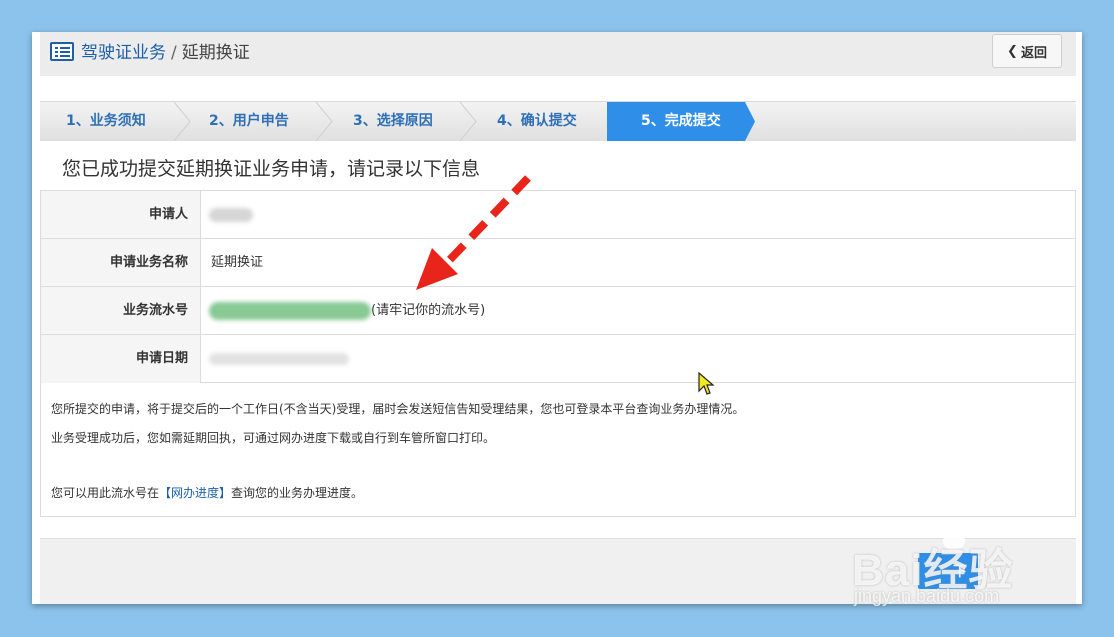  Describe the element at coordinates (1033, 53) in the screenshot. I see `back-button-label: 返回` at that location.